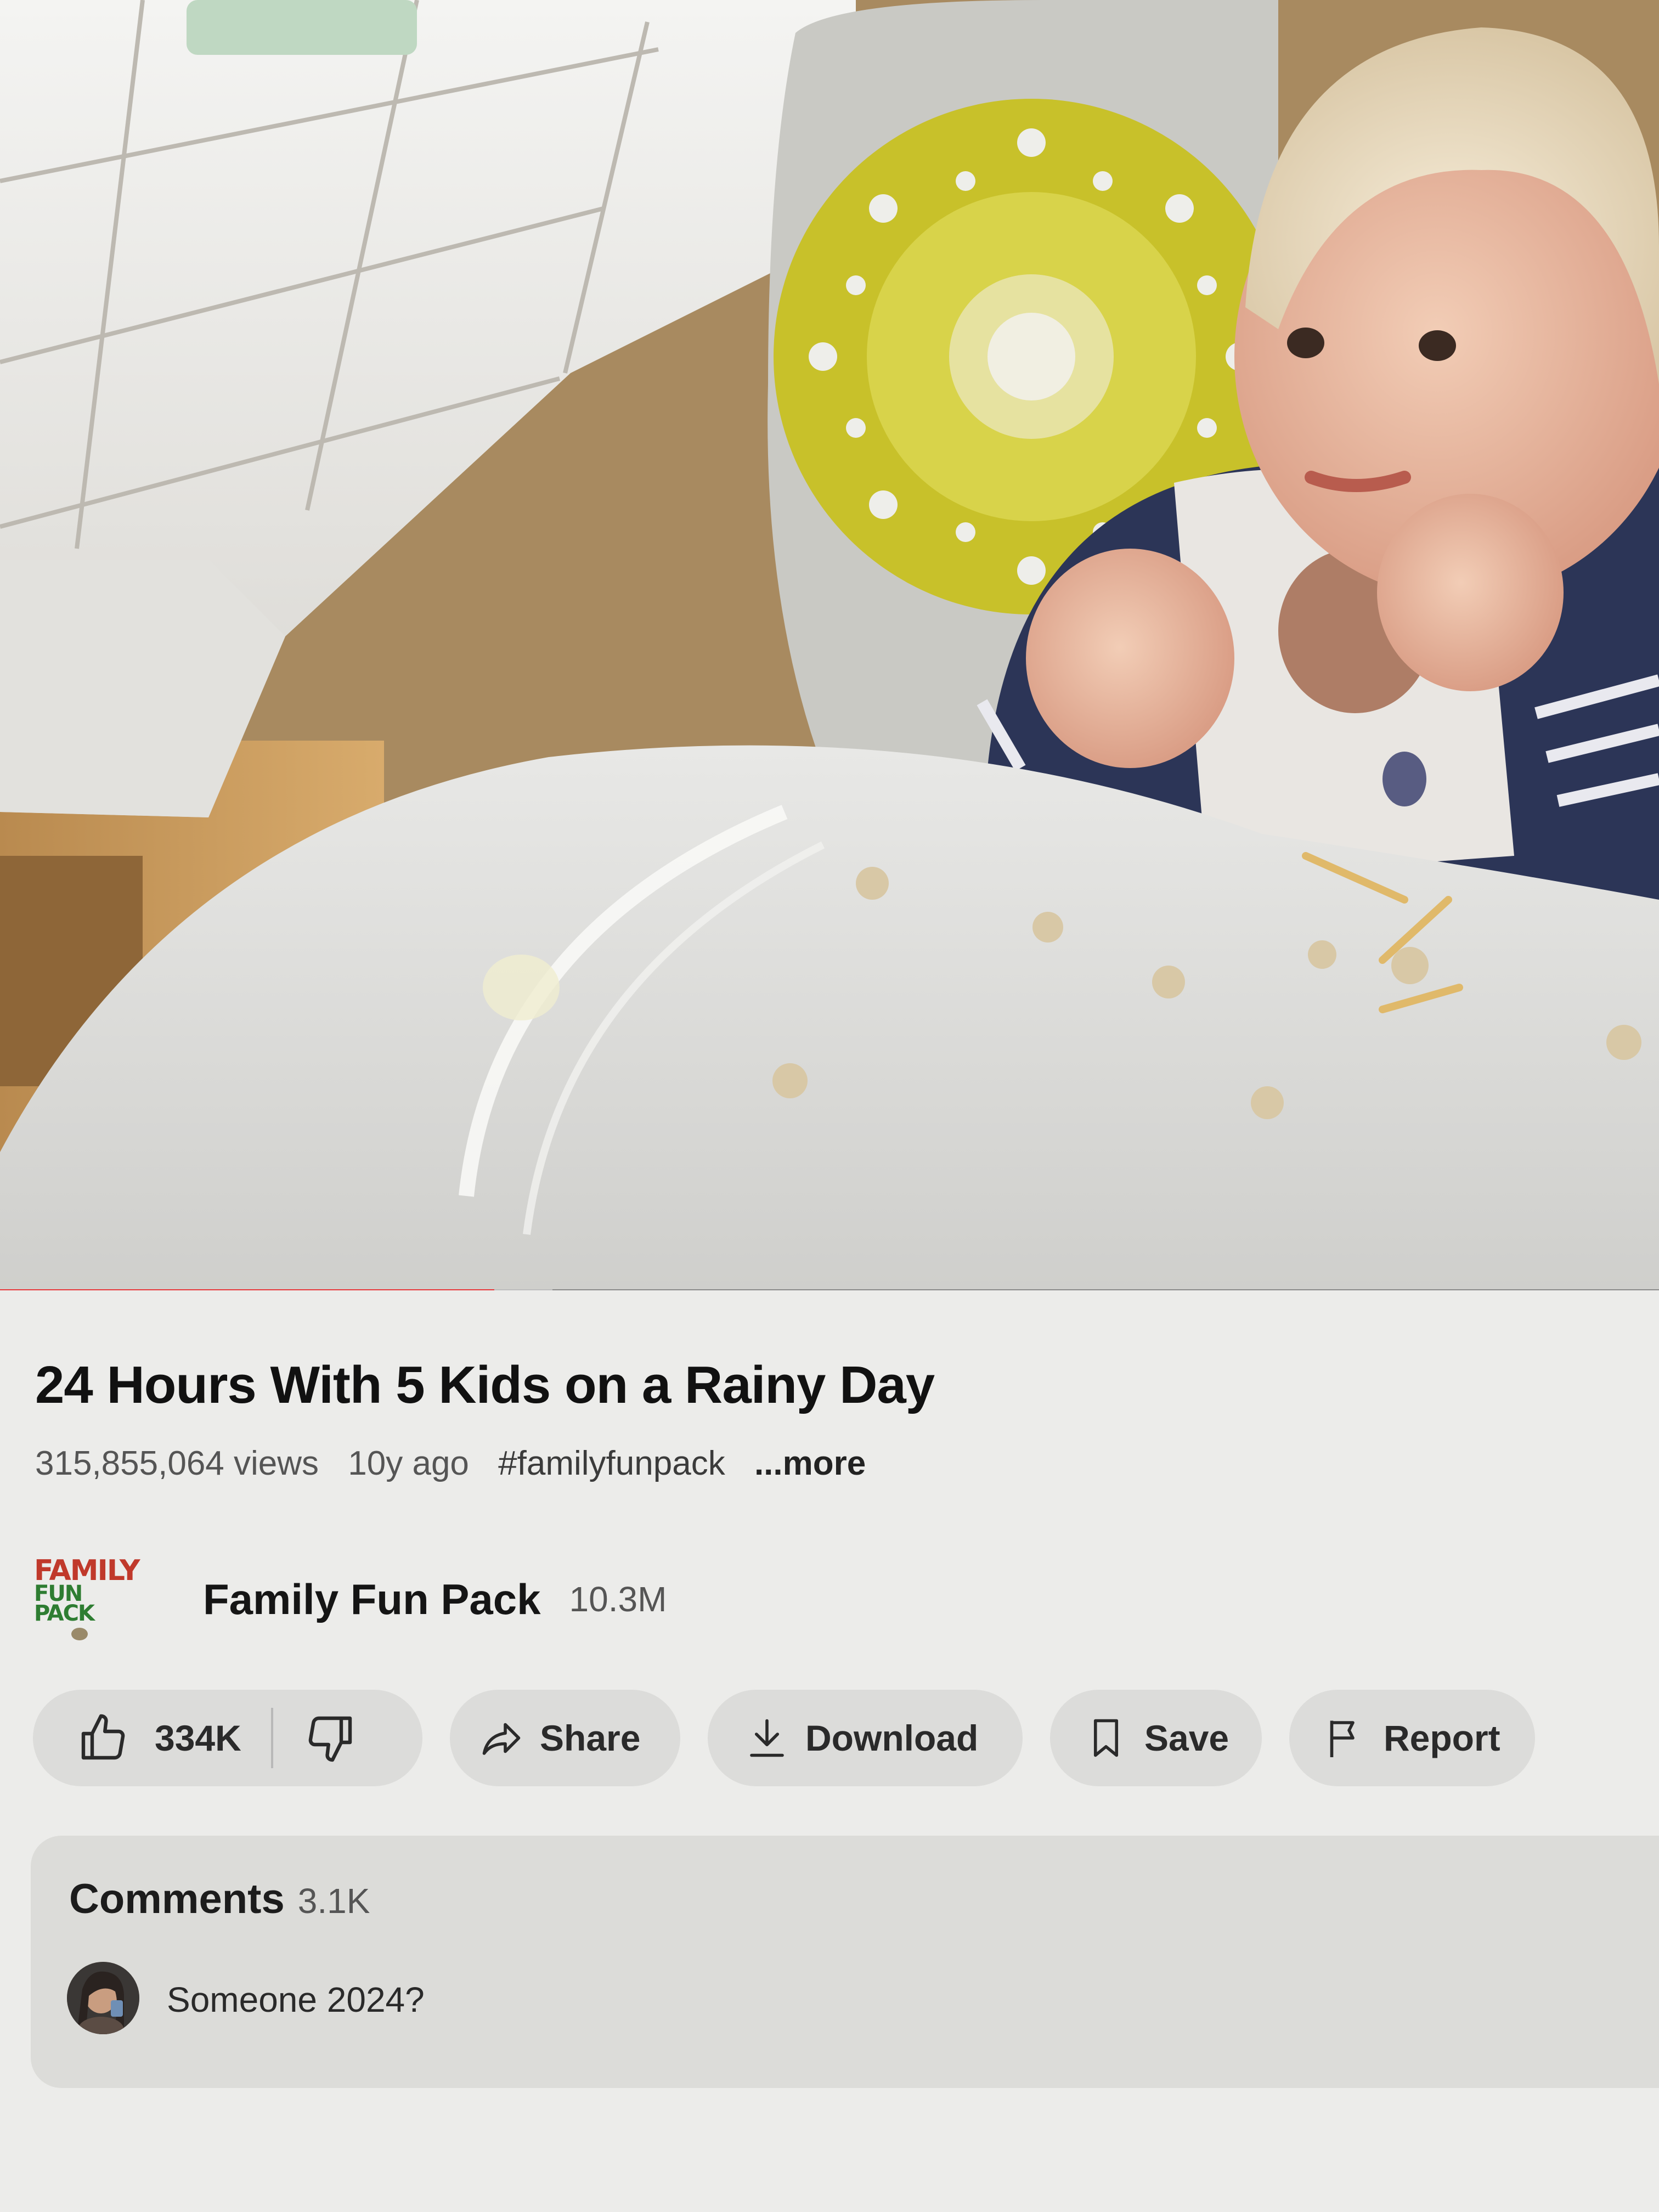  I want to click on download-label: Download, so click(892, 1738).